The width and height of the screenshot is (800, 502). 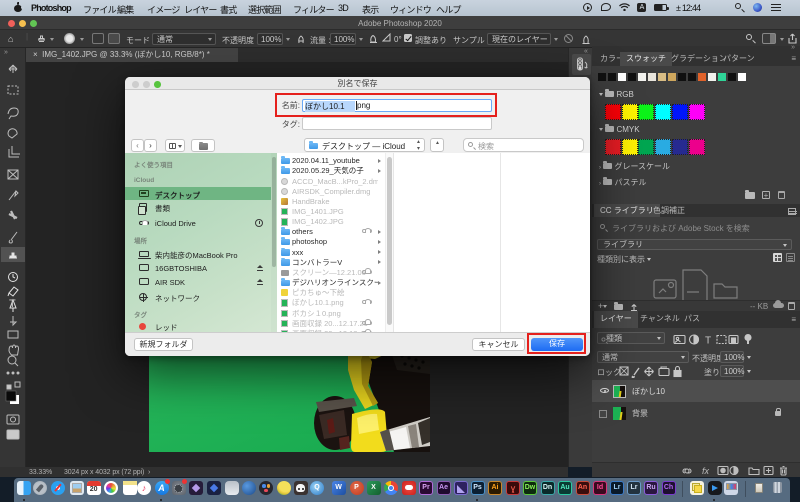 I want to click on svg-text: fx, so click(x=706, y=471).